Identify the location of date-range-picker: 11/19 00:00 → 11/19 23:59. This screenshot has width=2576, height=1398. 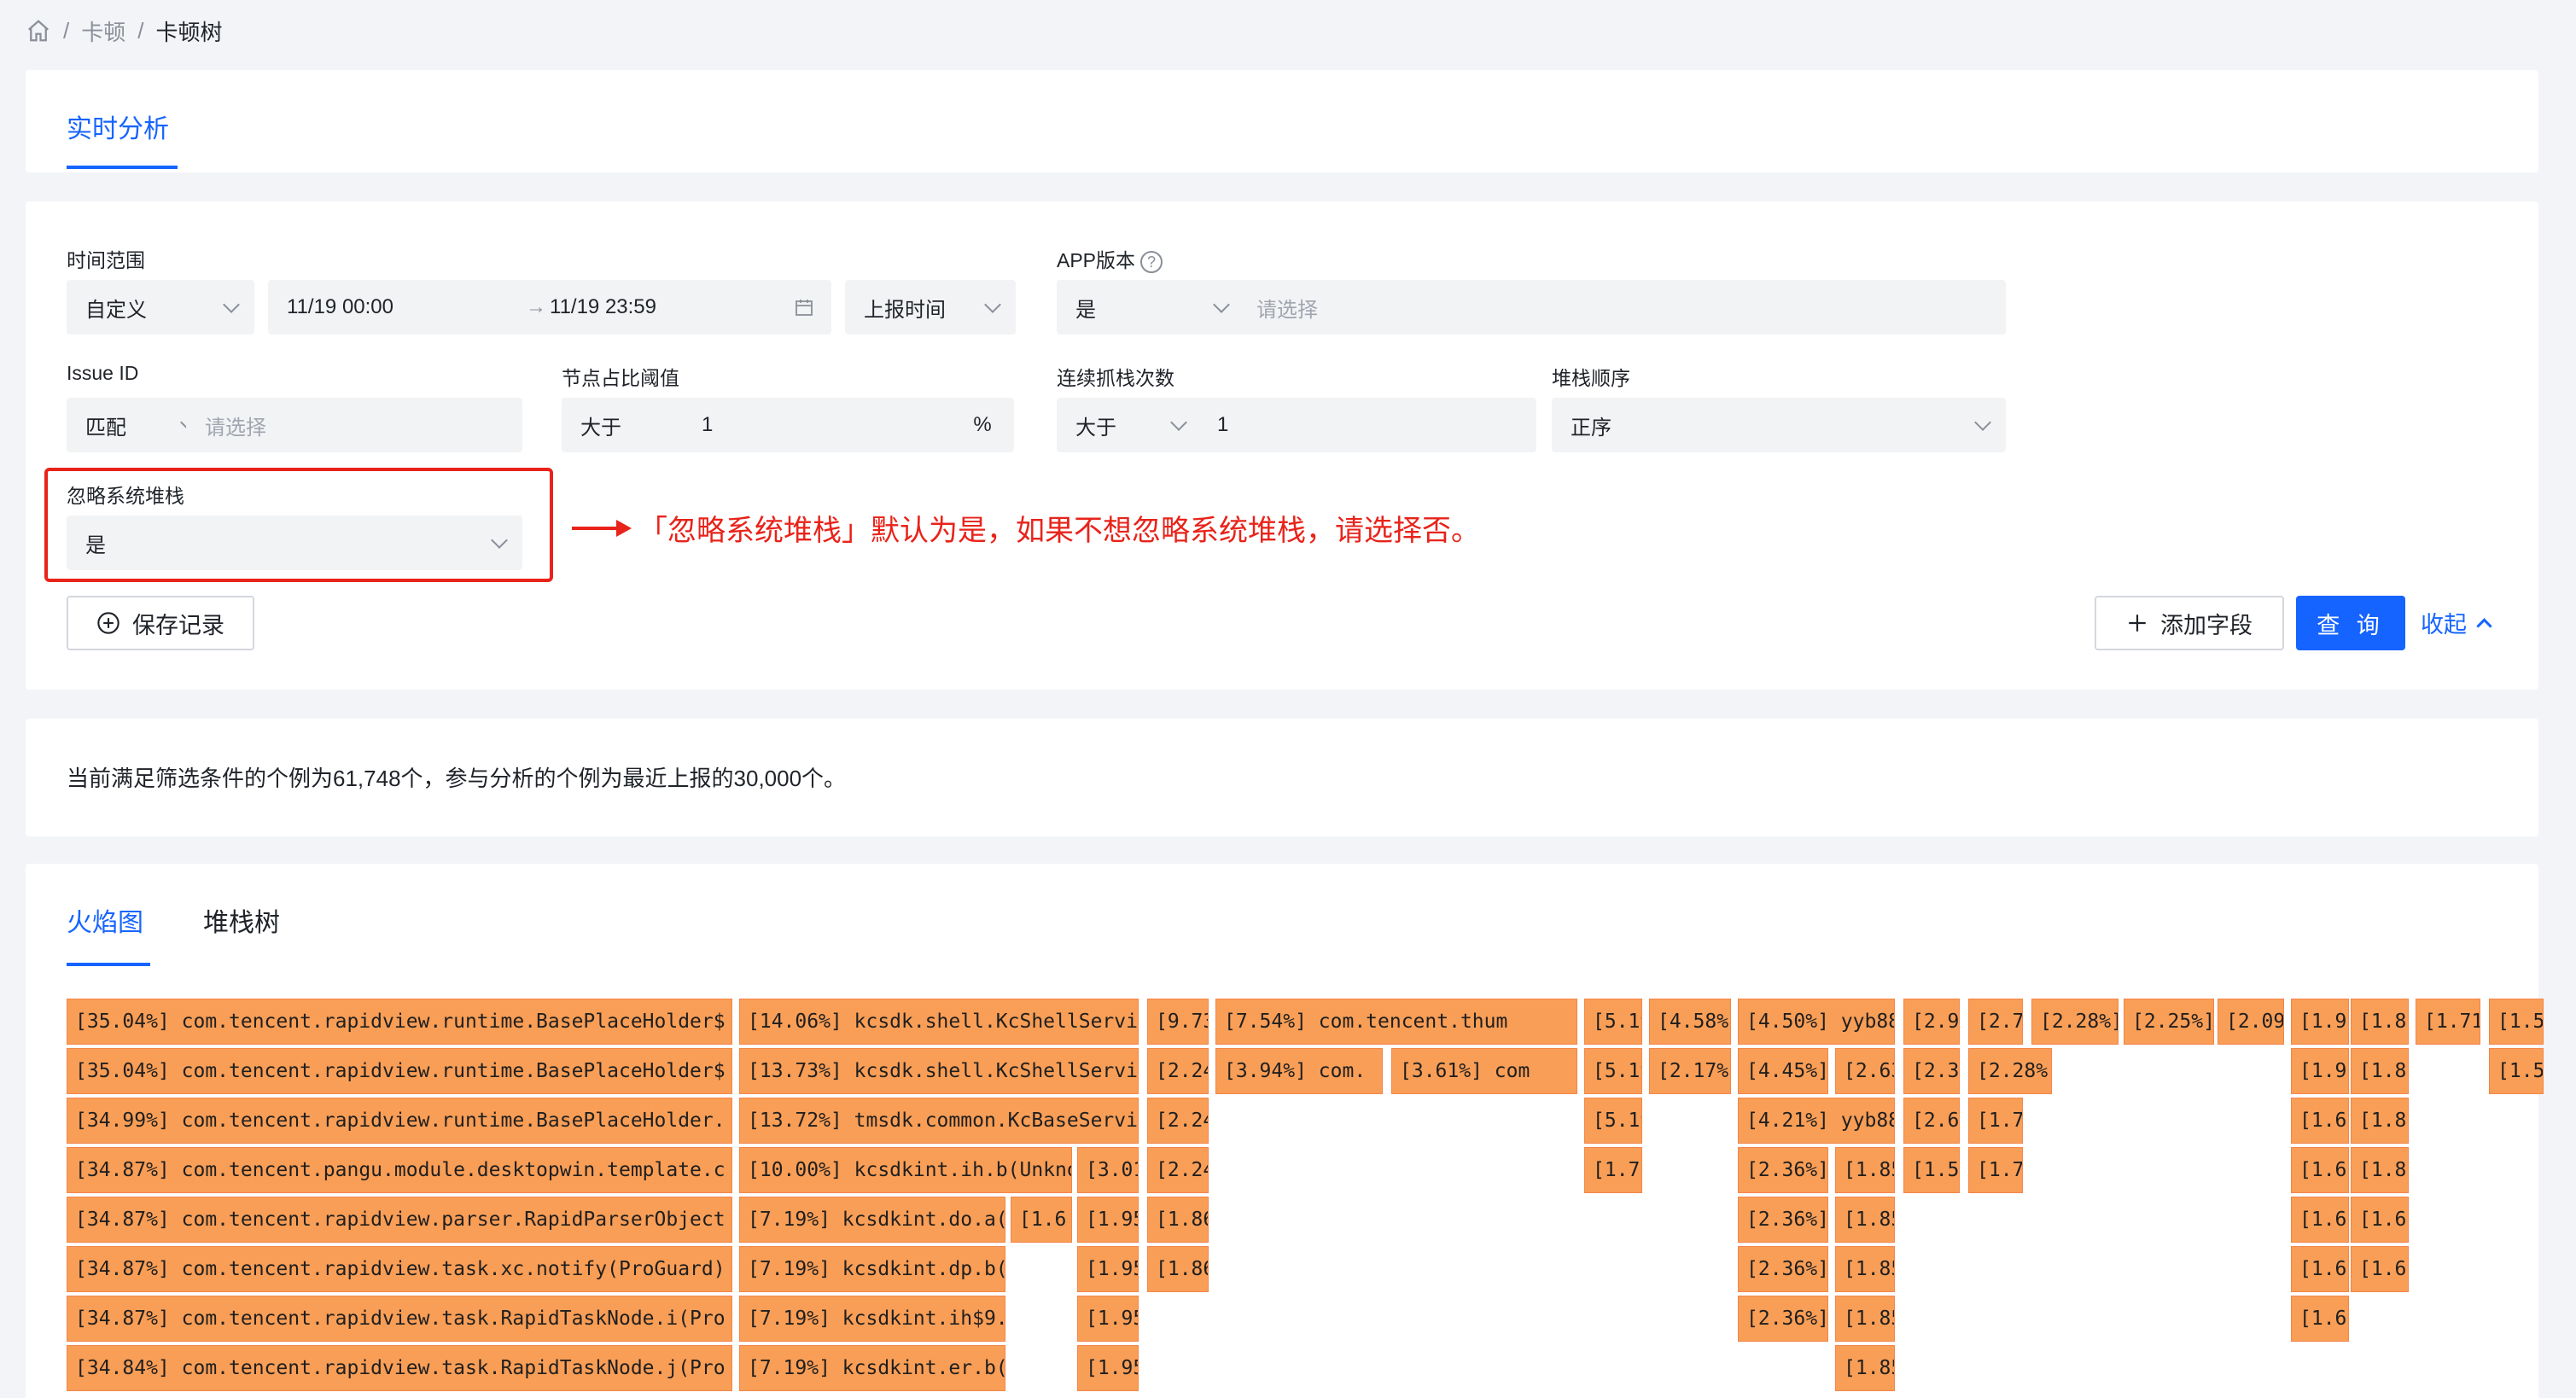
(549, 307).